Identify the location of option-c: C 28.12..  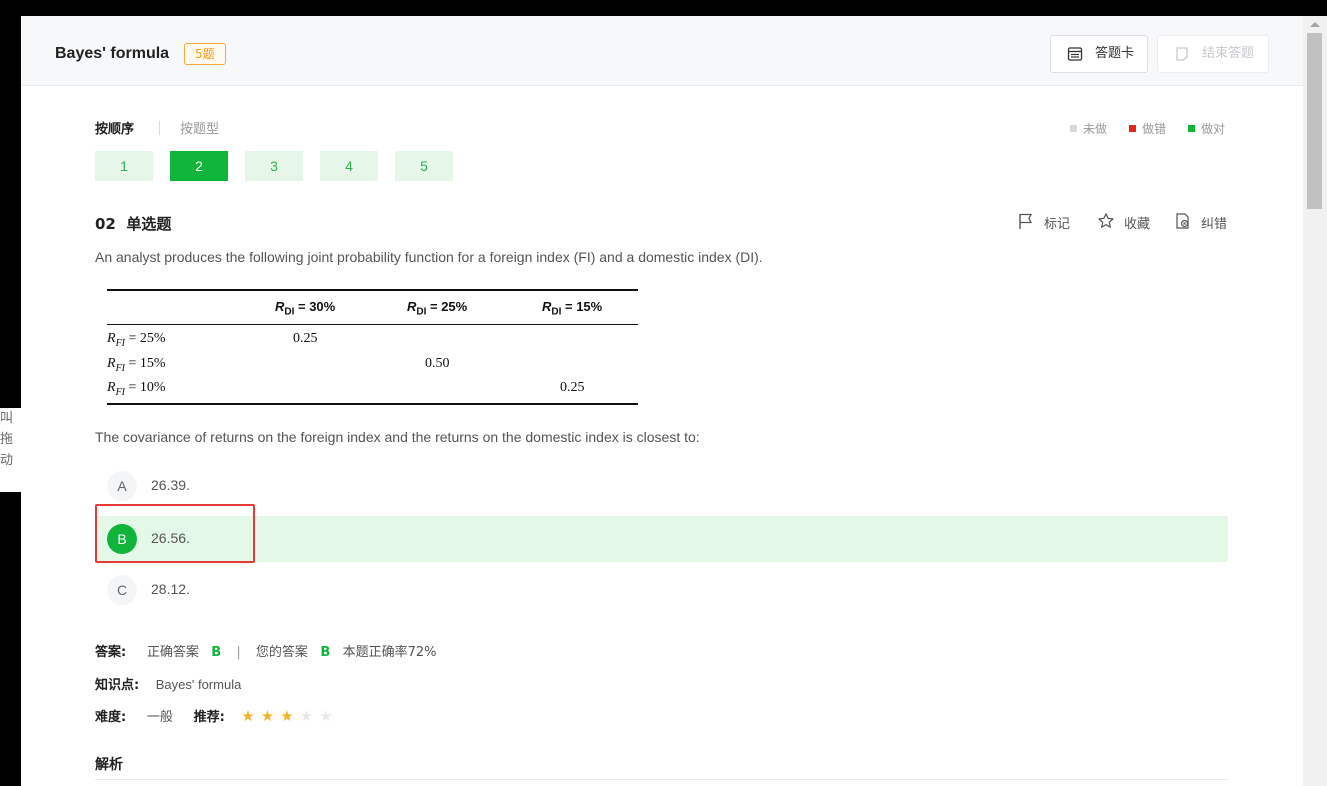
(661, 590).